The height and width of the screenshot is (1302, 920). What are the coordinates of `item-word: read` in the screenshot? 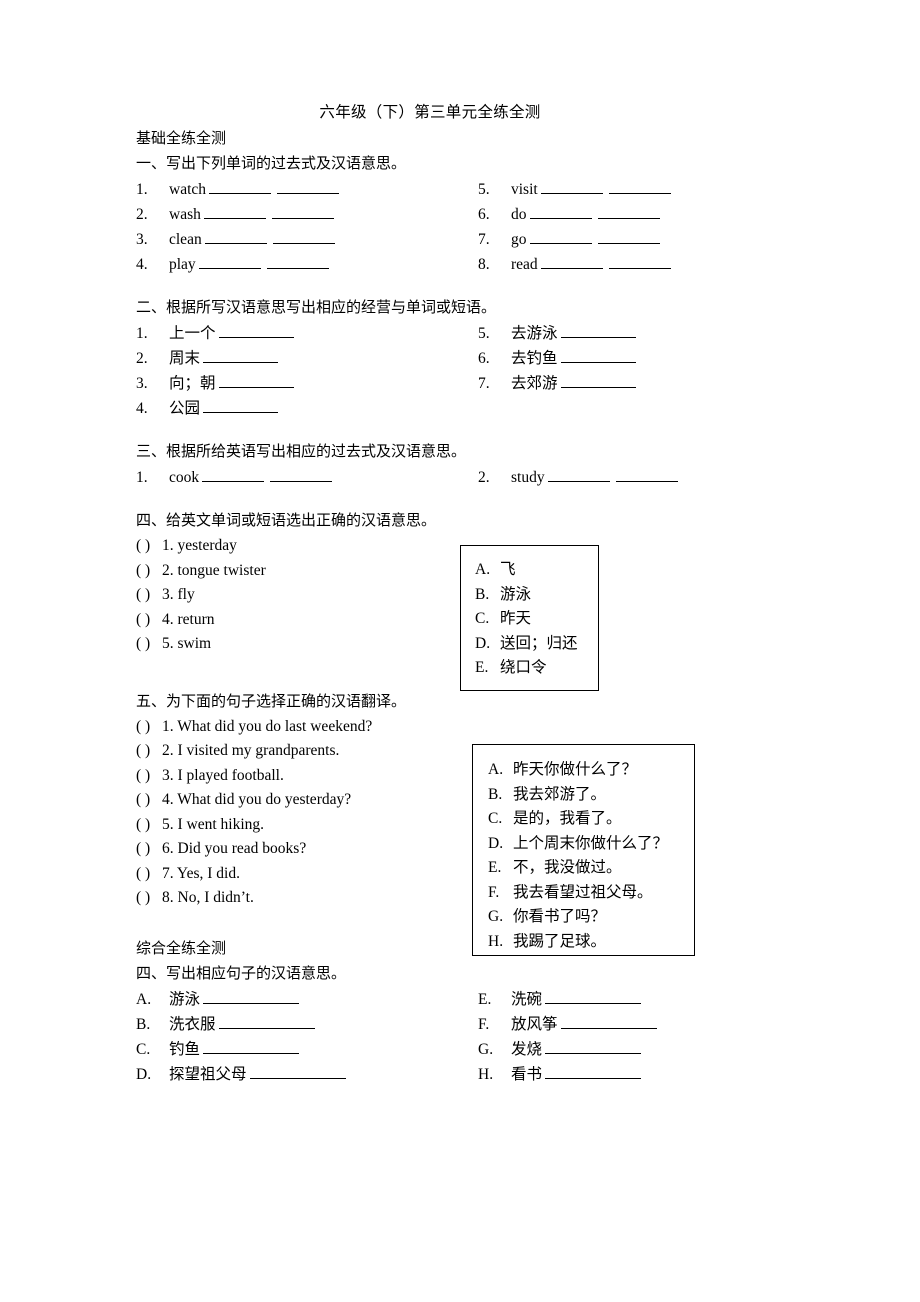 It's located at (524, 264).